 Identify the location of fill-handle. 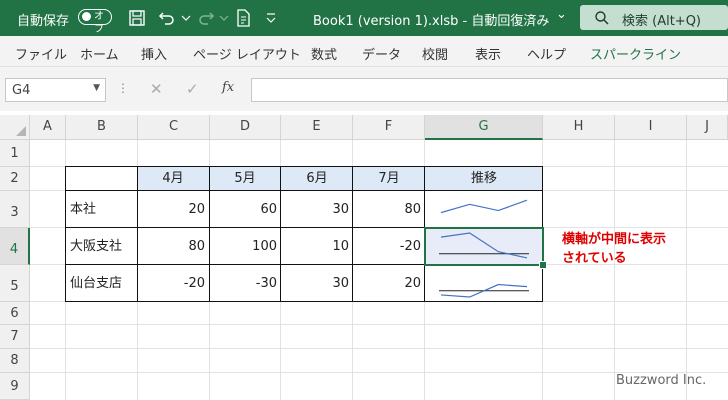
(543, 265).